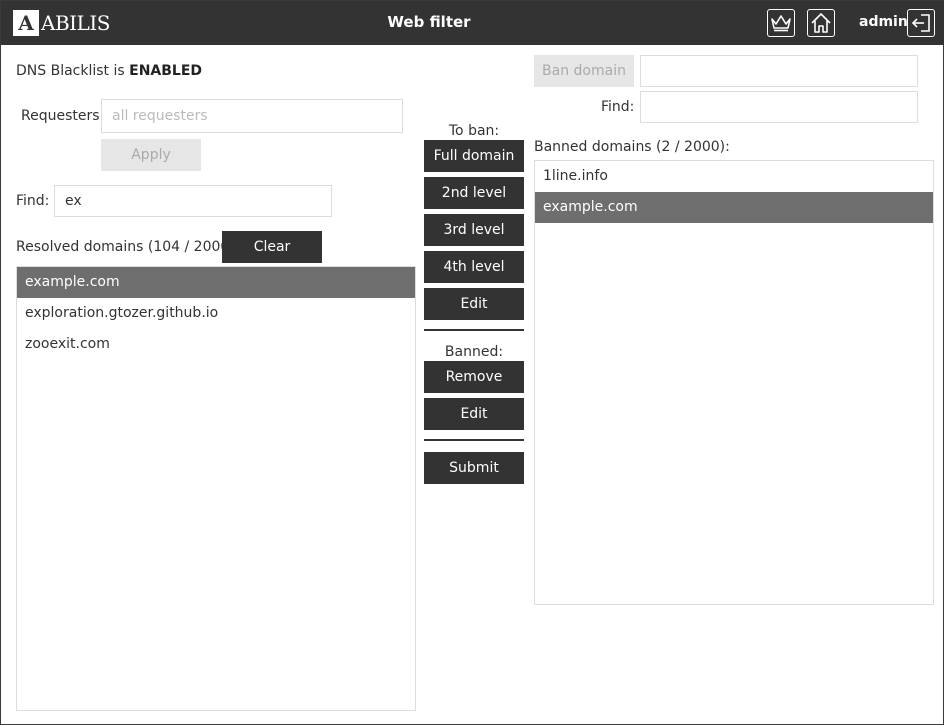 This screenshot has width=944, height=725. I want to click on find-input: ex, so click(193, 201).